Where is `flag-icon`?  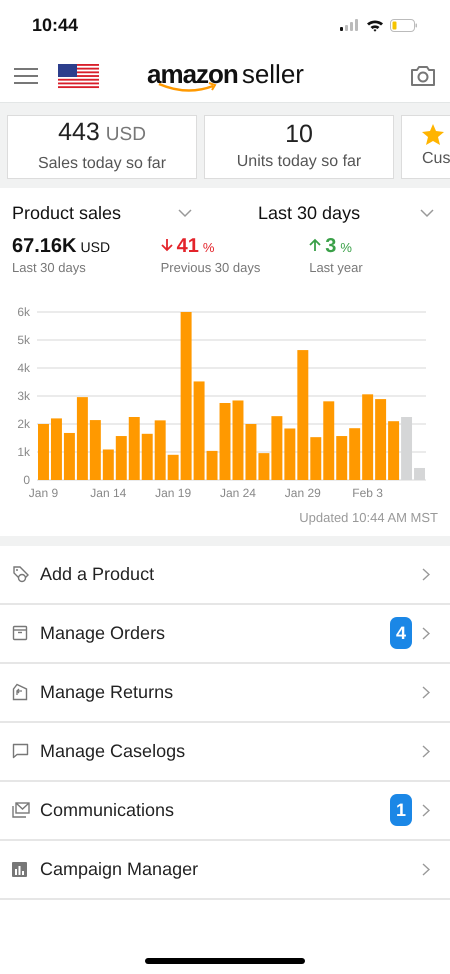
flag-icon is located at coordinates (78, 76).